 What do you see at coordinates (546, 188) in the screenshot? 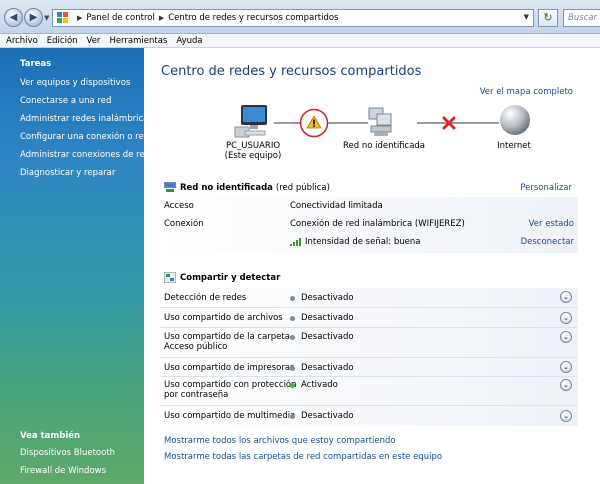
I see `customize-link: Personalizar` at bounding box center [546, 188].